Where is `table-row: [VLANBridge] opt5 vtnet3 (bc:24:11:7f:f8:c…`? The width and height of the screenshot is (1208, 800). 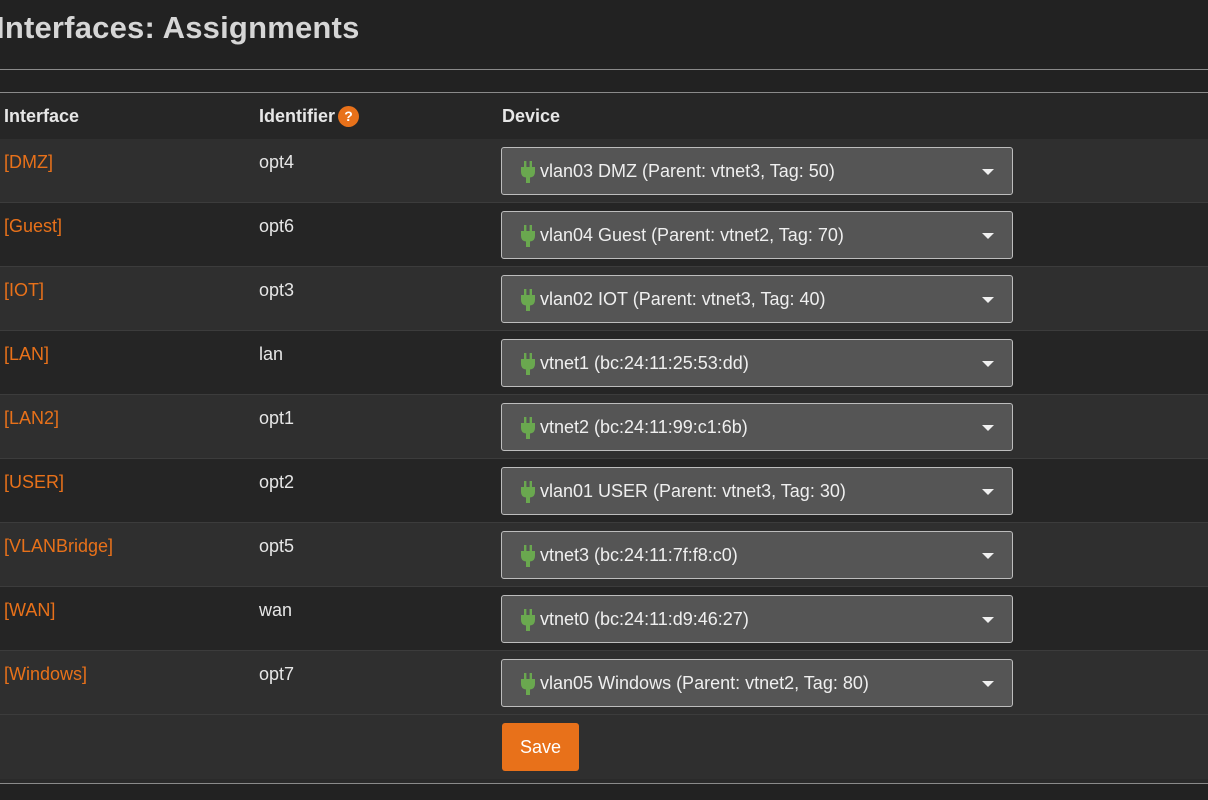
table-row: [VLANBridge] opt5 vtnet3 (bc:24:11:7f:f8:c… is located at coordinates (604, 555).